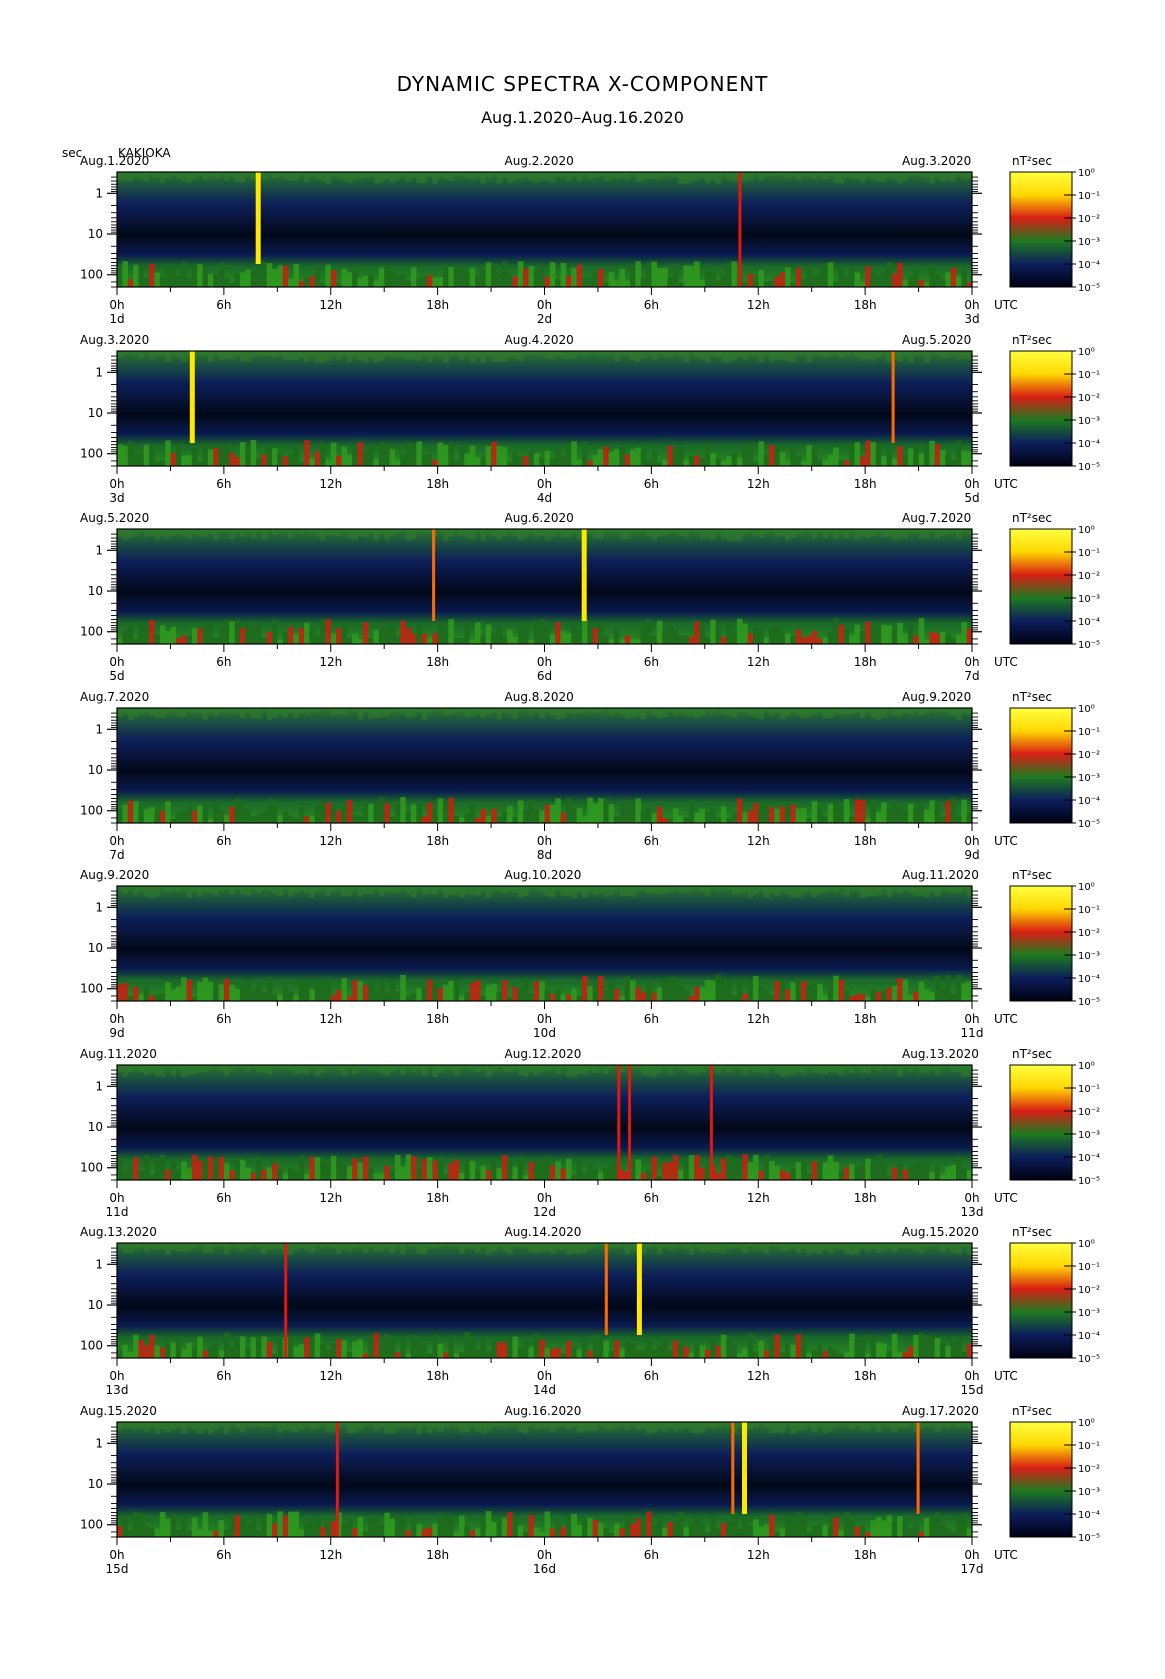 Image resolution: width=1165 pixels, height=1679 pixels. What do you see at coordinates (437, 1198) in the screenshot?
I see `x-tick-label: 18h` at bounding box center [437, 1198].